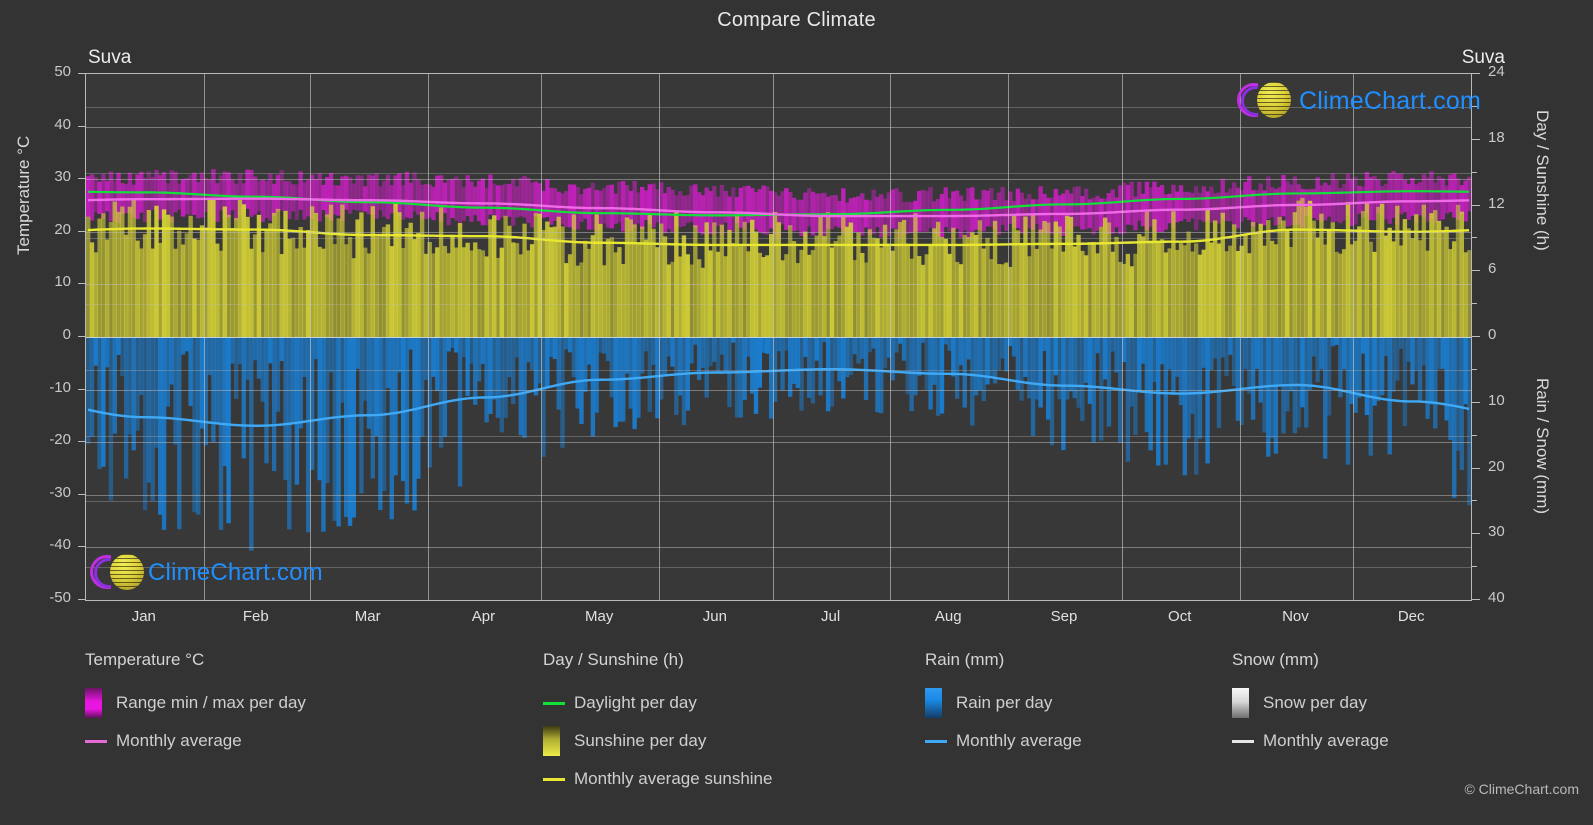 This screenshot has height=825, width=1593. Describe the element at coordinates (1521, 789) in the screenshot. I see `copyright-text: © ClimeChart.com` at that location.